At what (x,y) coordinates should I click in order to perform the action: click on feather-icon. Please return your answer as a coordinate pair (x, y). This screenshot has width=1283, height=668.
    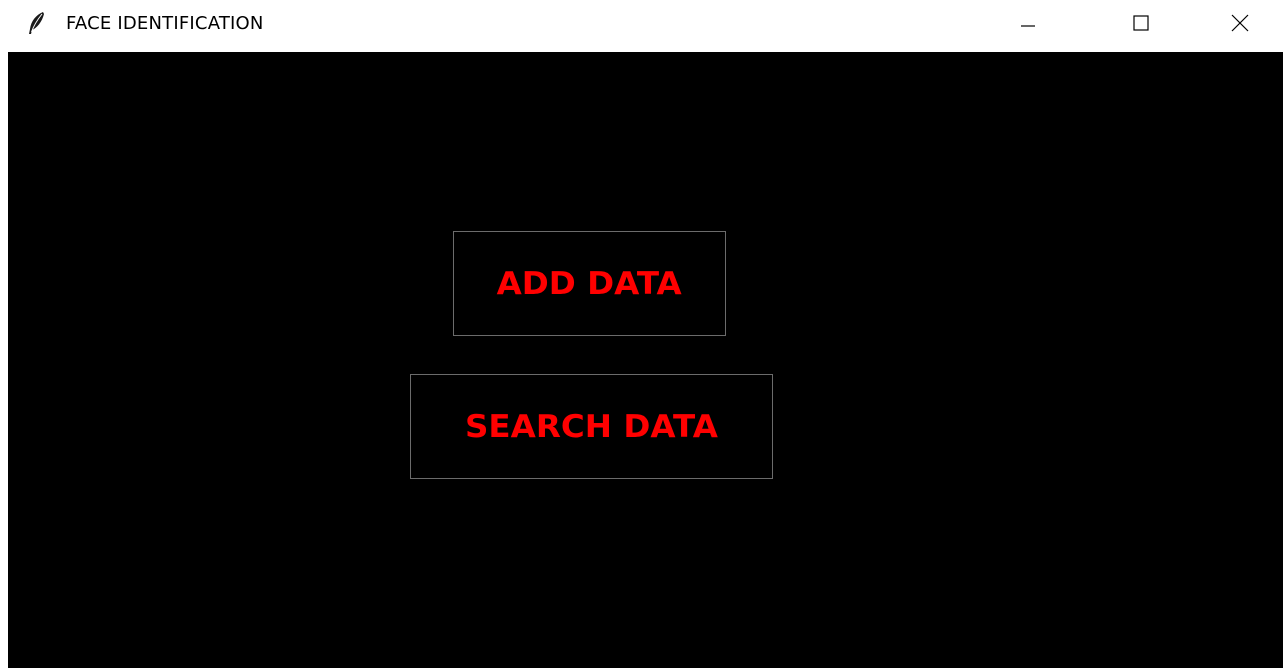
    Looking at the image, I should click on (36, 23).